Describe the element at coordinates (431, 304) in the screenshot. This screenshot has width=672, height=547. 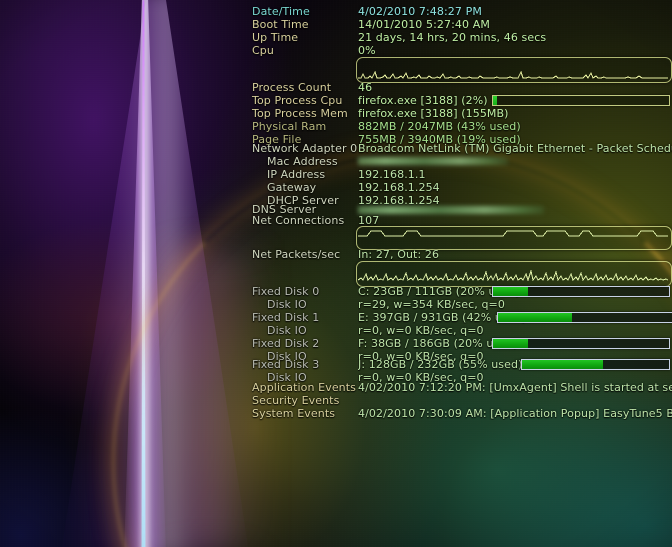
I see `value-disk-io-0: r=29, w=354 KB/sec, q=0` at that location.